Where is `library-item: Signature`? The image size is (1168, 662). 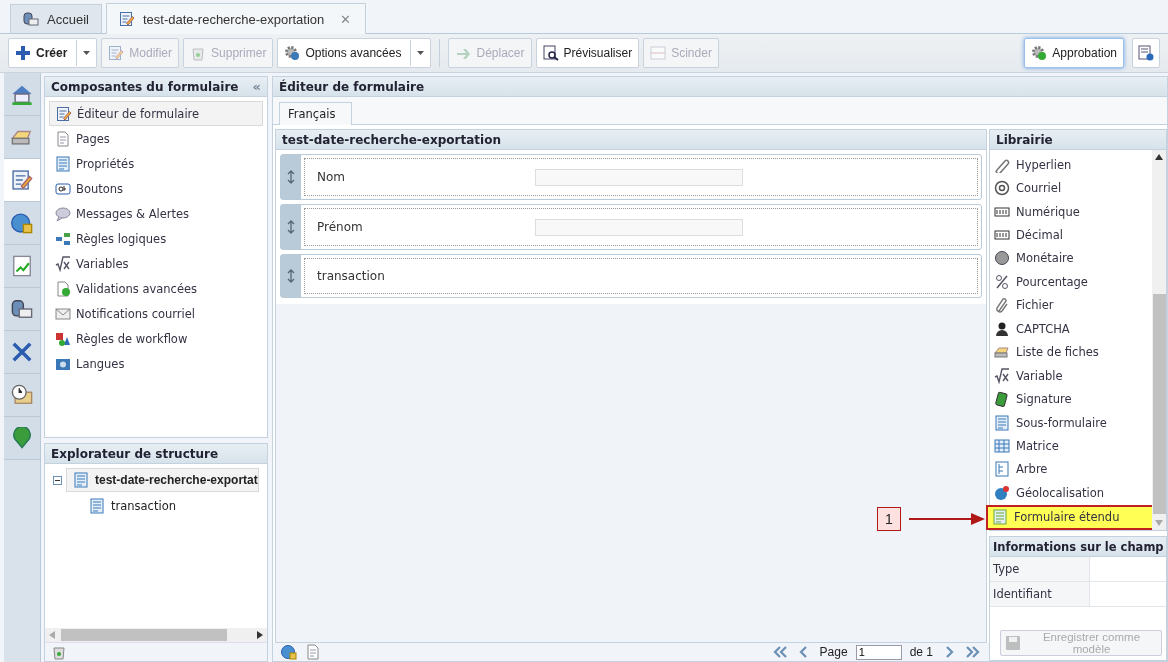 library-item: Signature is located at coordinates (1071, 399).